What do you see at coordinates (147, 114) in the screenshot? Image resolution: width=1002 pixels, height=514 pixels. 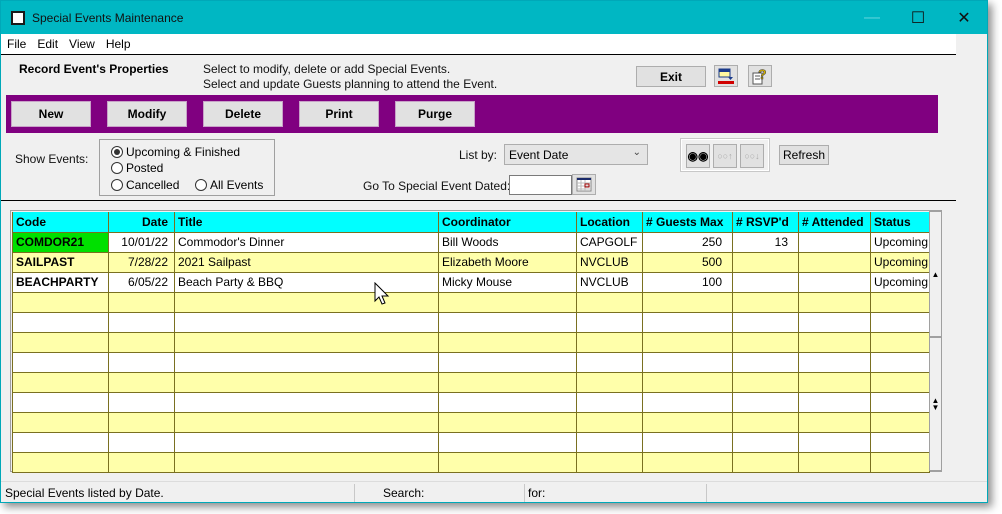 I see `modify-button: Modify` at bounding box center [147, 114].